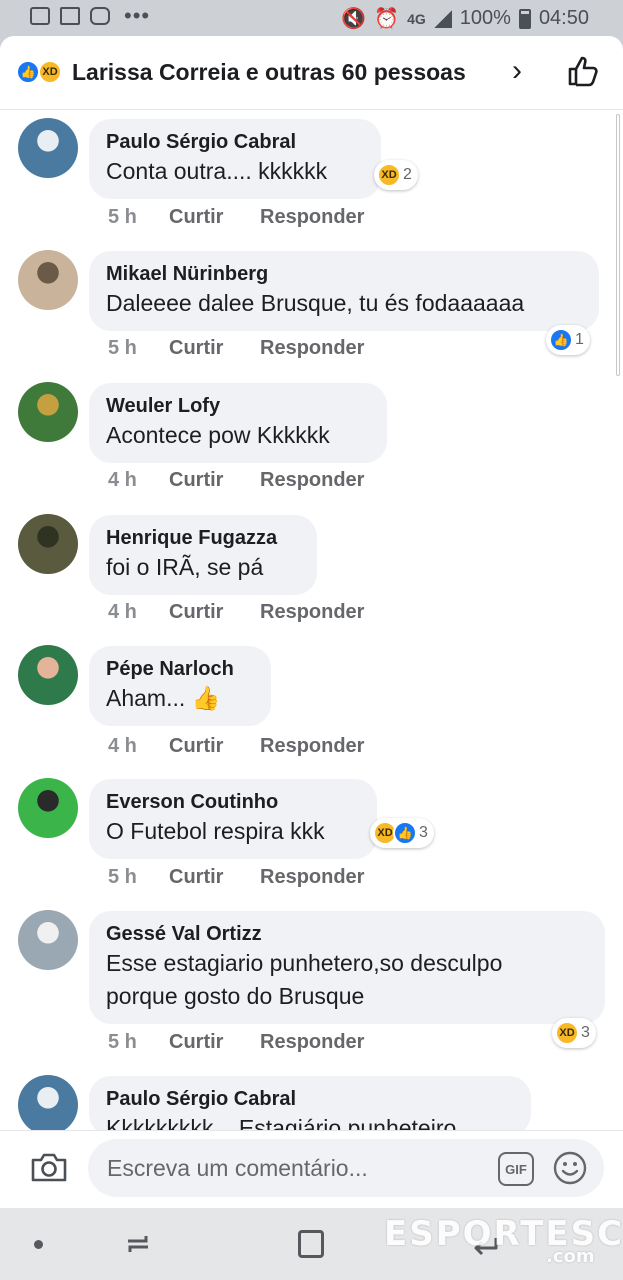 Image resolution: width=623 pixels, height=1280 pixels. I want to click on home-icon, so click(311, 1244).